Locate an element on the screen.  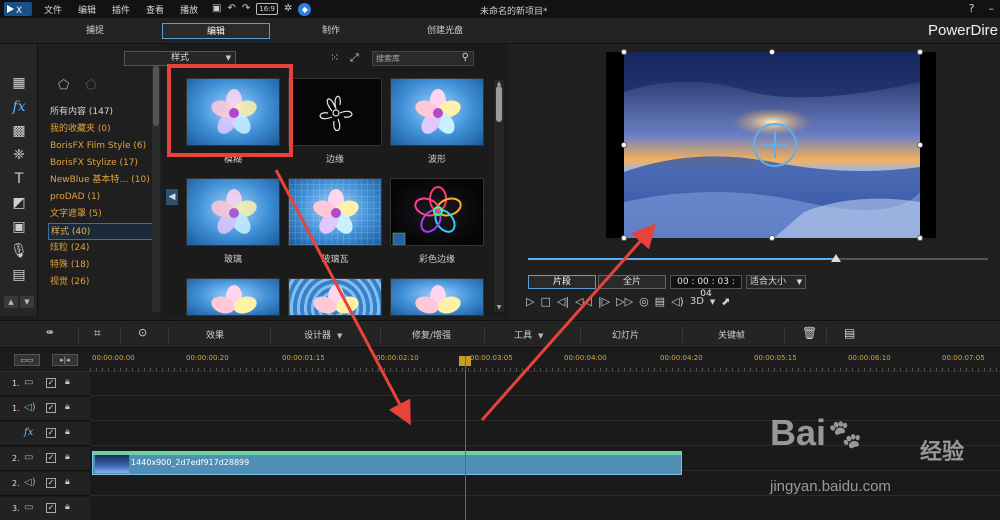
volume-icon: ◁) is located at coordinates (677, 301).